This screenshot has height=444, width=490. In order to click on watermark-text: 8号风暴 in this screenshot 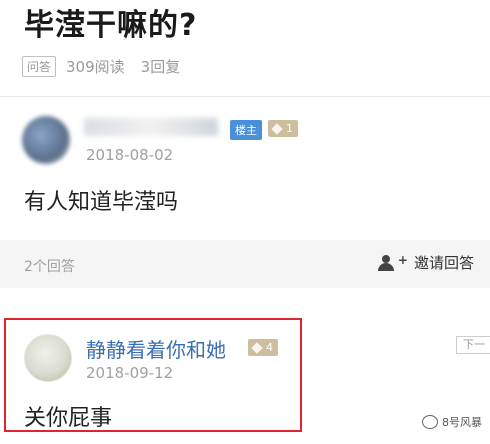, I will do `click(462, 422)`.